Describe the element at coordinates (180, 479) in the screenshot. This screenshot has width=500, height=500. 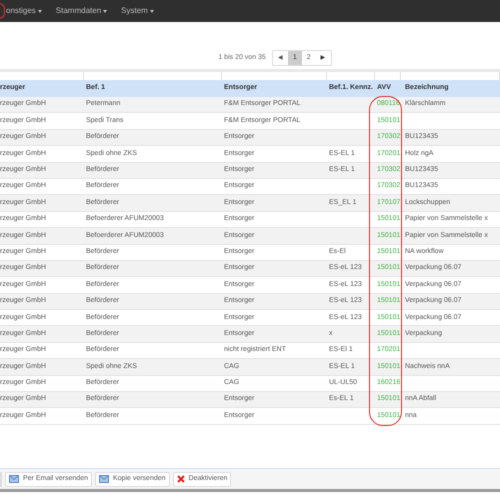
I see `close-icon` at that location.